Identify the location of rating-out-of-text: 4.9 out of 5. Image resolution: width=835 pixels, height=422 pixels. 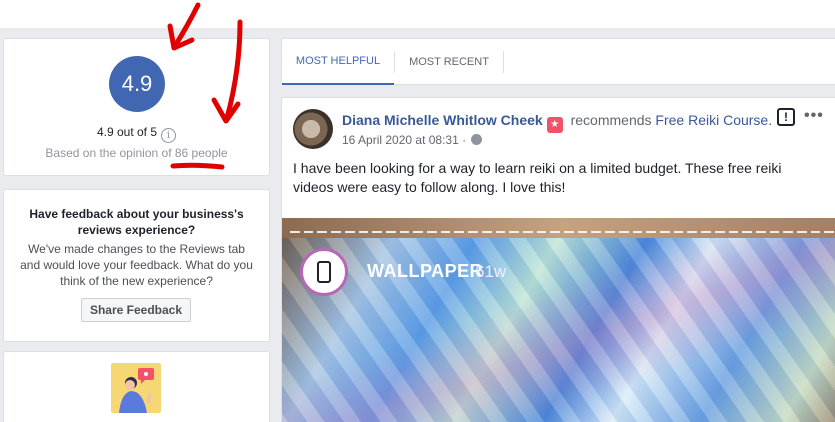
(127, 132).